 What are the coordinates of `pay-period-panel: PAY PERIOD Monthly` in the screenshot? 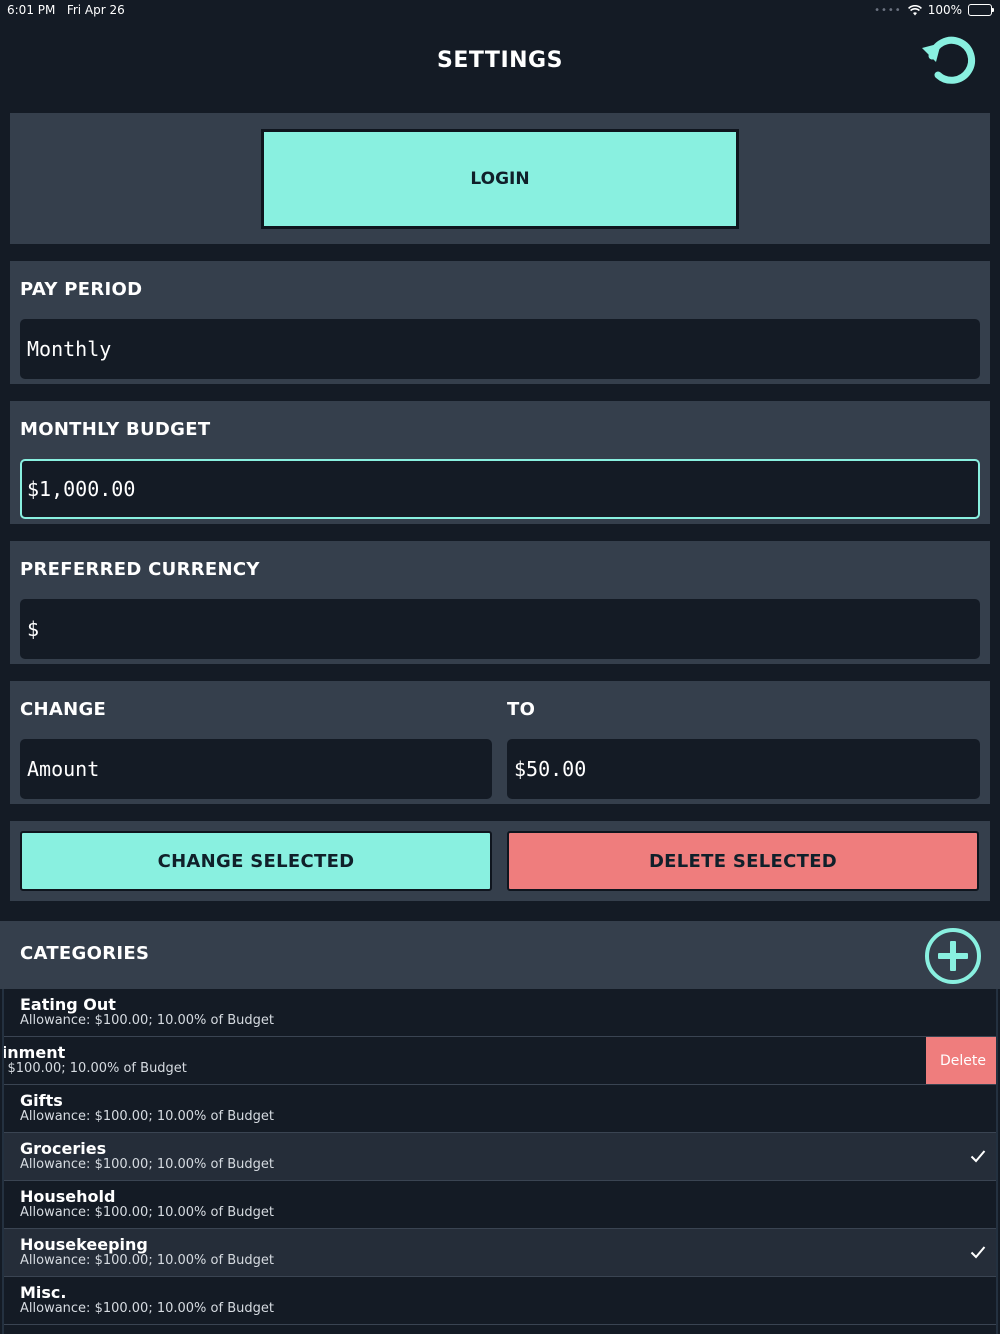 It's located at (500, 322).